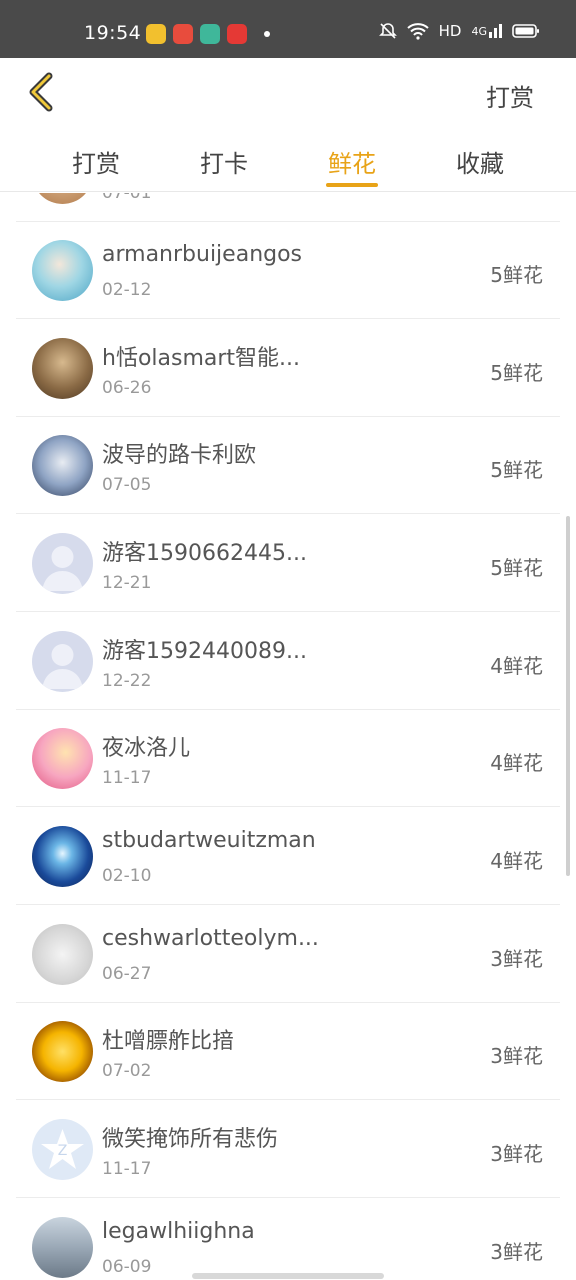  Describe the element at coordinates (190, 1139) in the screenshot. I see `user-name: 微笑掩饰所有悲伤` at that location.